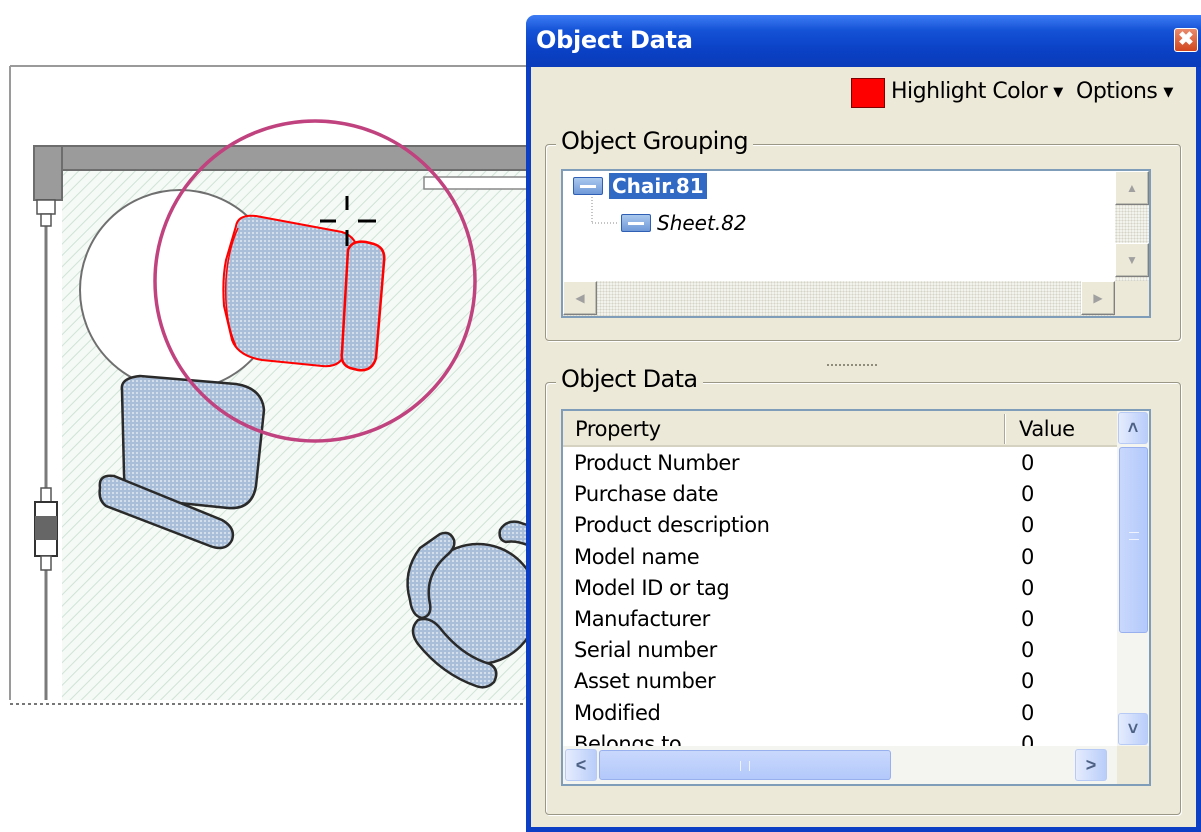 The image size is (1201, 832). What do you see at coordinates (844, 716) in the screenshot?
I see `table-row: Modified 0` at bounding box center [844, 716].